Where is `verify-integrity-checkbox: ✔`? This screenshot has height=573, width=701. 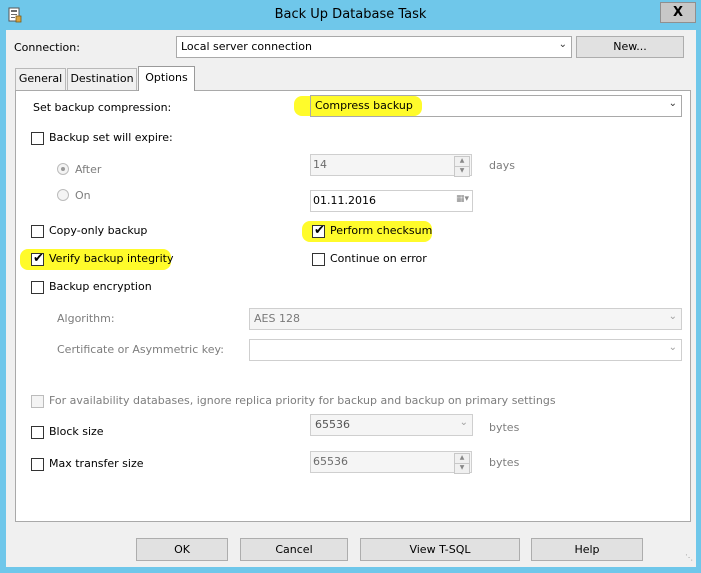
verify-integrity-checkbox: ✔ is located at coordinates (37, 258).